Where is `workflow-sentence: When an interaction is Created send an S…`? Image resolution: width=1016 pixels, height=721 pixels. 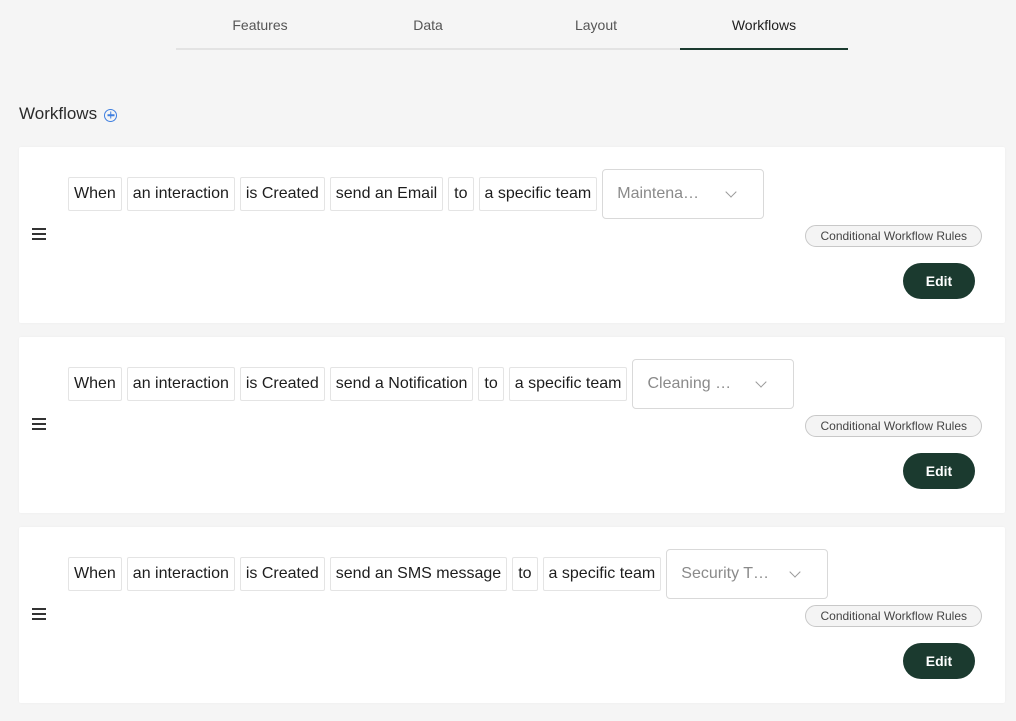
workflow-sentence: When an interaction is Created send an S… is located at coordinates (448, 574).